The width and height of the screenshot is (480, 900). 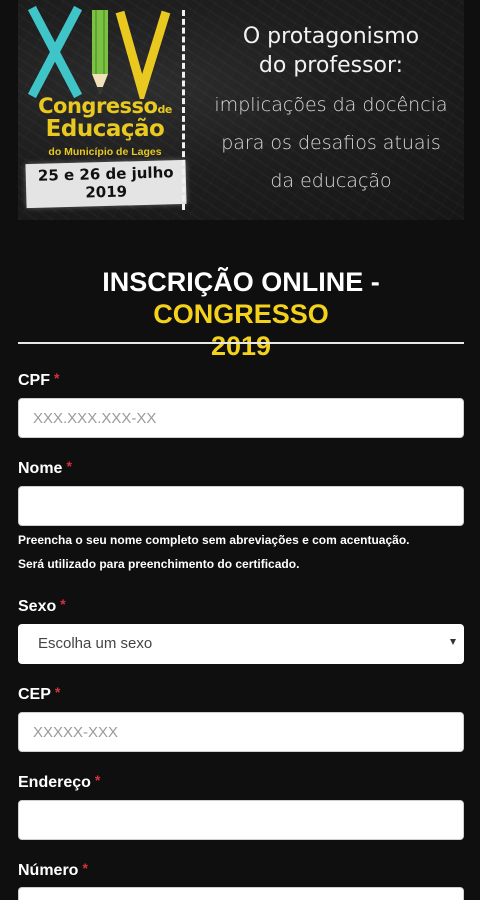 I want to click on numero-label: Número *, so click(x=53, y=870).